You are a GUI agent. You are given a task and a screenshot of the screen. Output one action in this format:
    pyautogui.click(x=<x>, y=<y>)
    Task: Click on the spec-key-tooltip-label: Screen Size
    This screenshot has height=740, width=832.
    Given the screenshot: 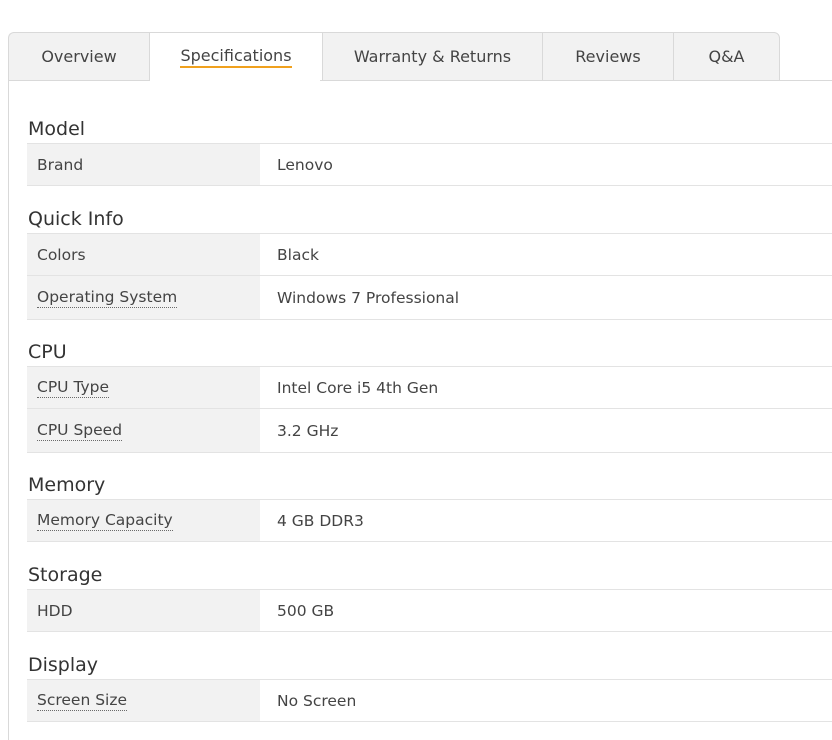 What is the action you would take?
    pyautogui.click(x=82, y=701)
    